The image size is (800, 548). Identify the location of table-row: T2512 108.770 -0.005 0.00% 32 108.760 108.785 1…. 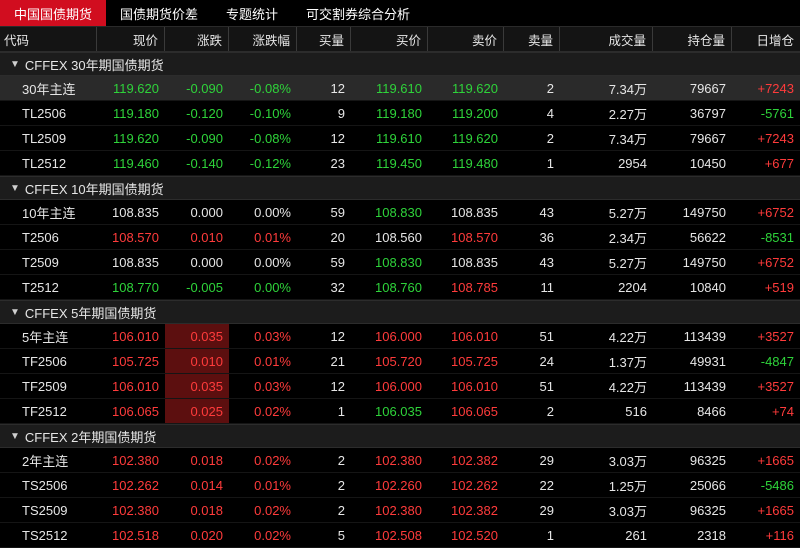
(400, 287).